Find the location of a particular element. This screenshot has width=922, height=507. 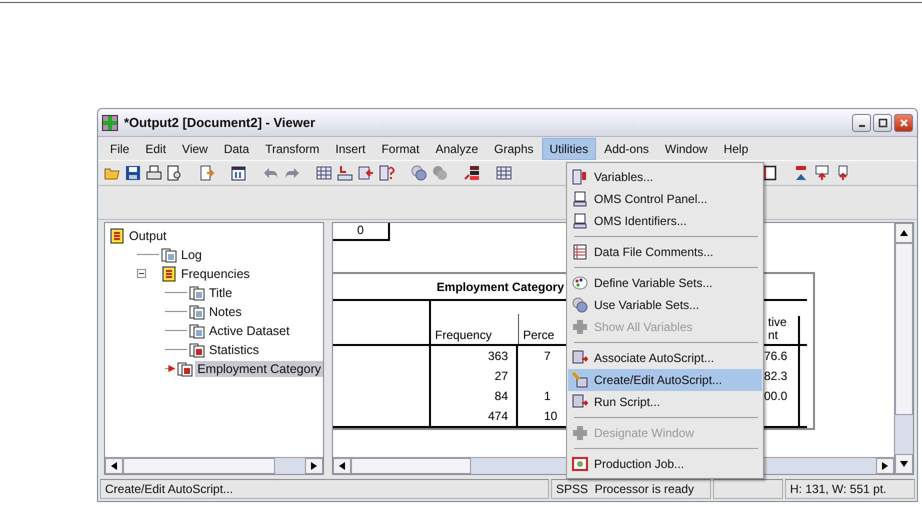

scroll-up-icon is located at coordinates (904, 233).